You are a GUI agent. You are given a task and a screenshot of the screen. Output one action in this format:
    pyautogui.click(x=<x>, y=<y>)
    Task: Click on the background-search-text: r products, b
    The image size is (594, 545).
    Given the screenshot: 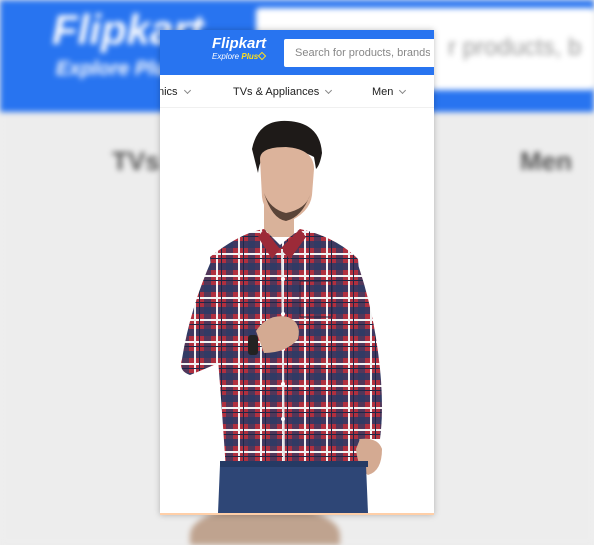 What is the action you would take?
    pyautogui.click(x=515, y=47)
    